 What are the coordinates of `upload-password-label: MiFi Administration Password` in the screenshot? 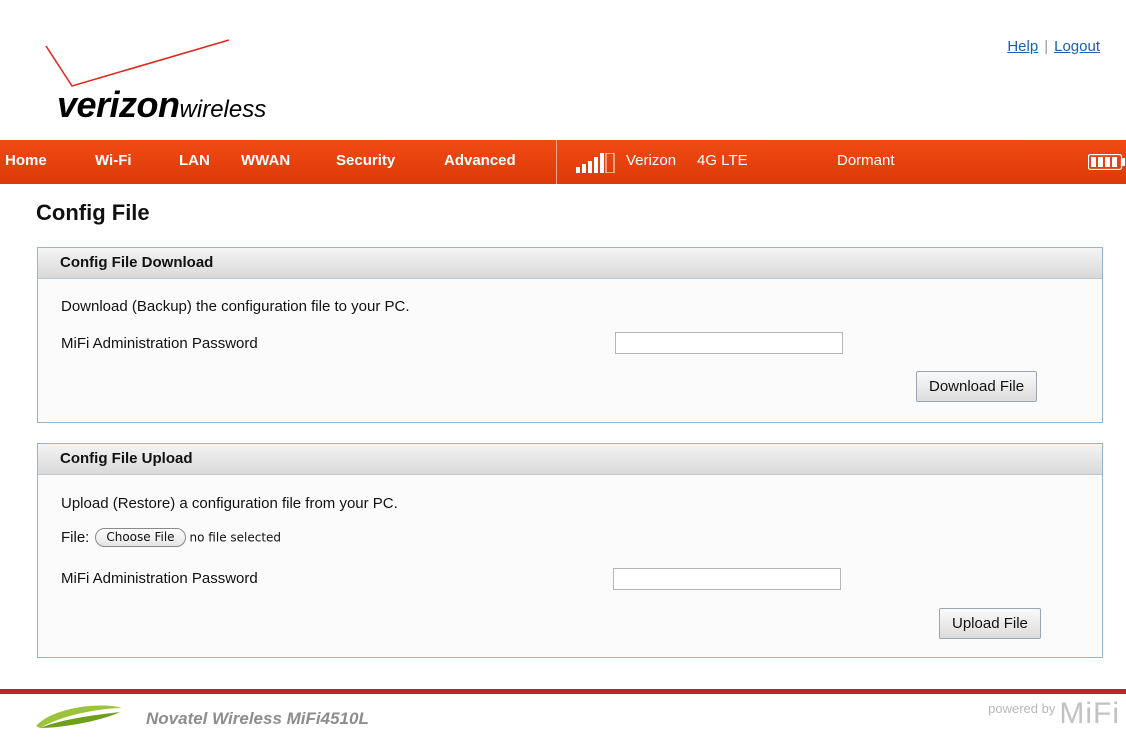 It's located at (159, 578).